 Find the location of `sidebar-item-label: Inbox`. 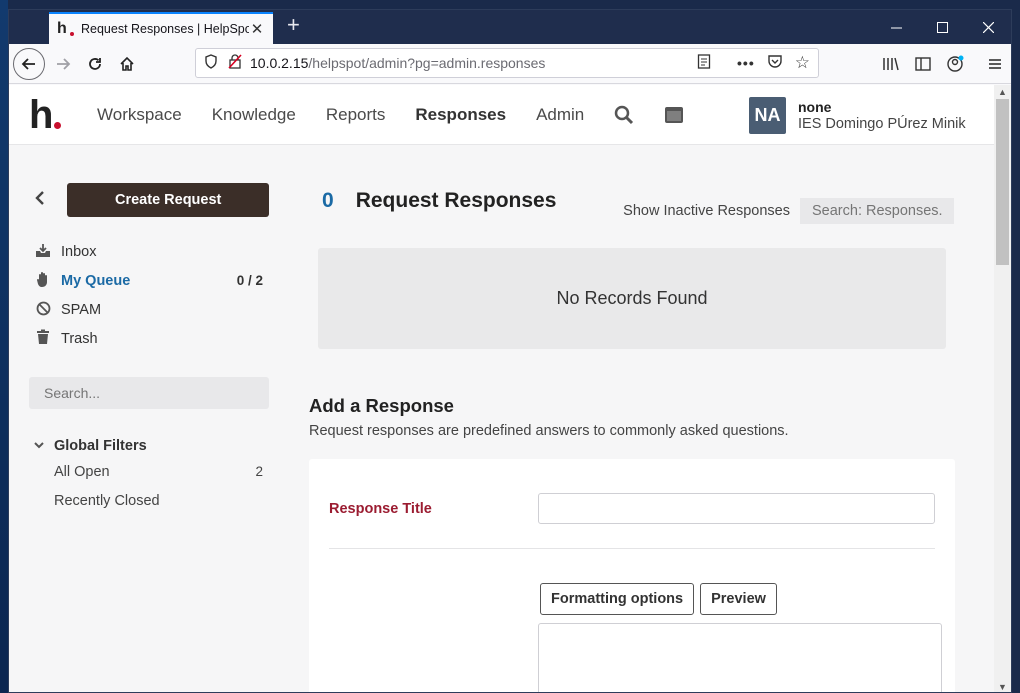

sidebar-item-label: Inbox is located at coordinates (79, 251).